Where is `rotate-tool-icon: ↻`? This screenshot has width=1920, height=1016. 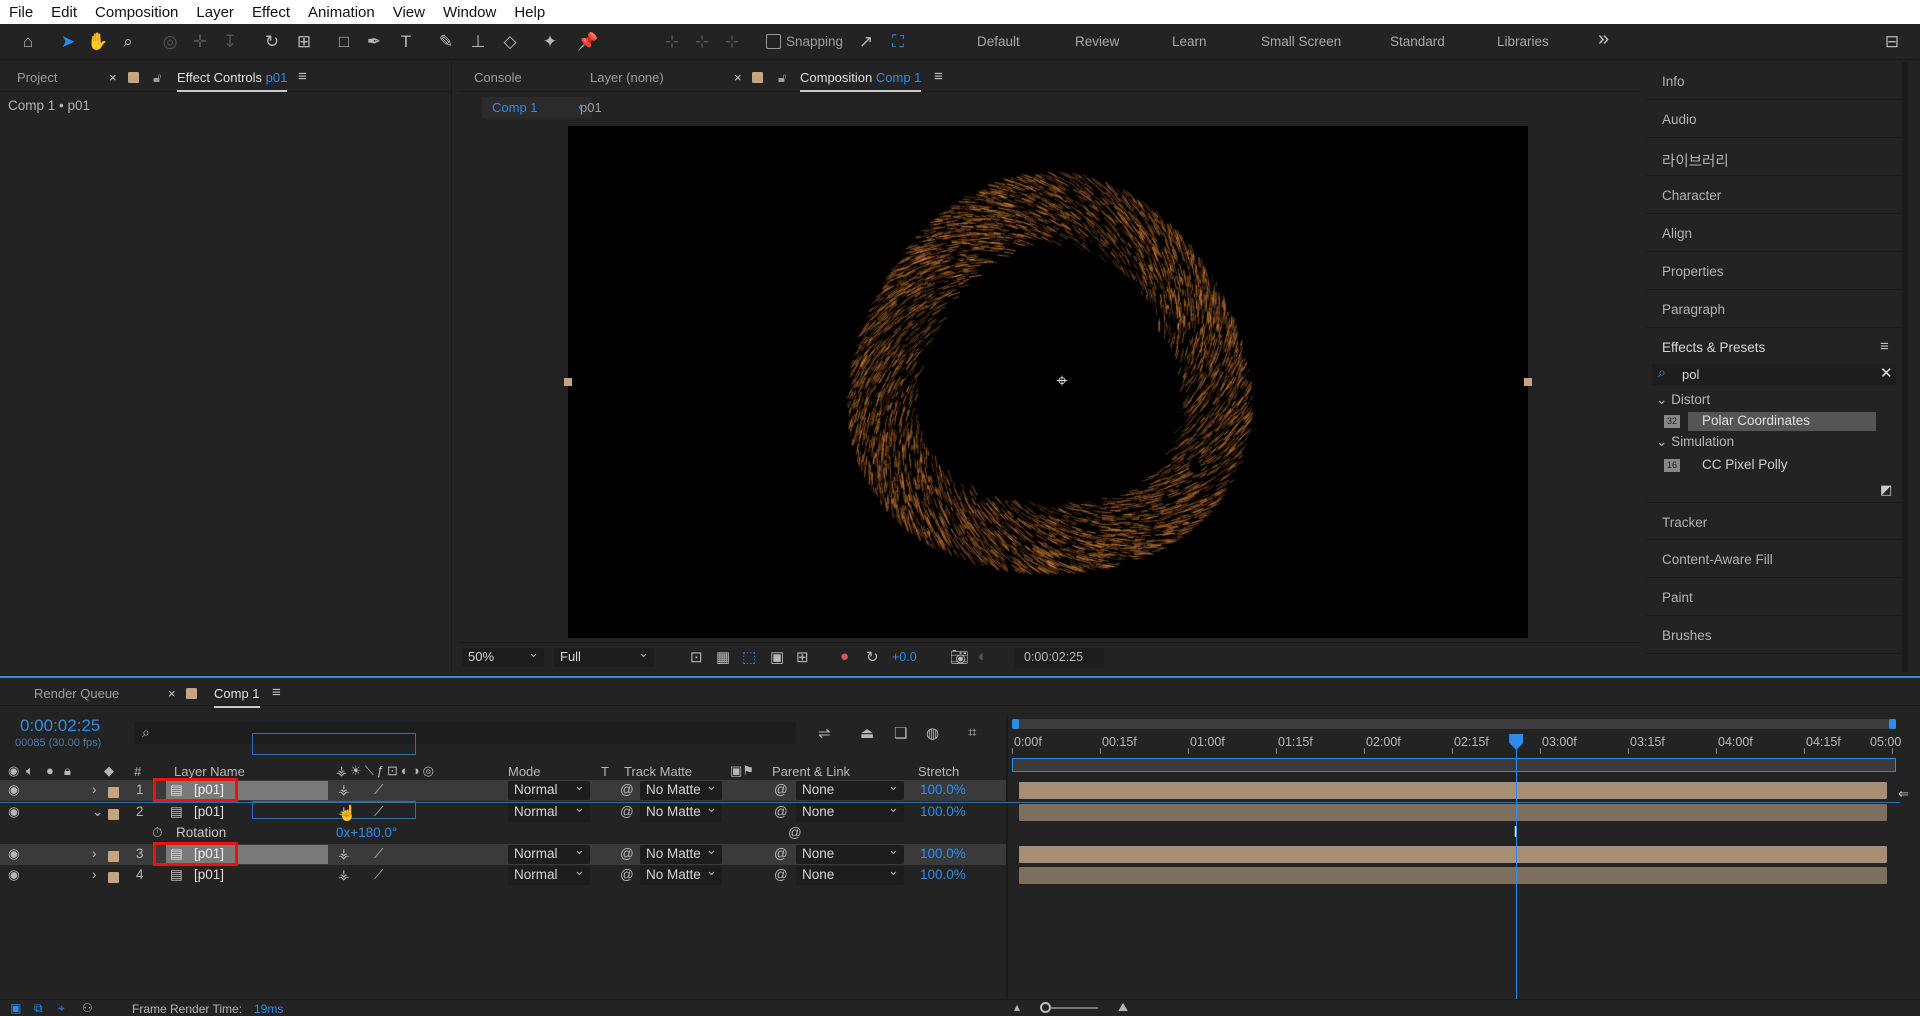
rotate-tool-icon: ↻ is located at coordinates (272, 42).